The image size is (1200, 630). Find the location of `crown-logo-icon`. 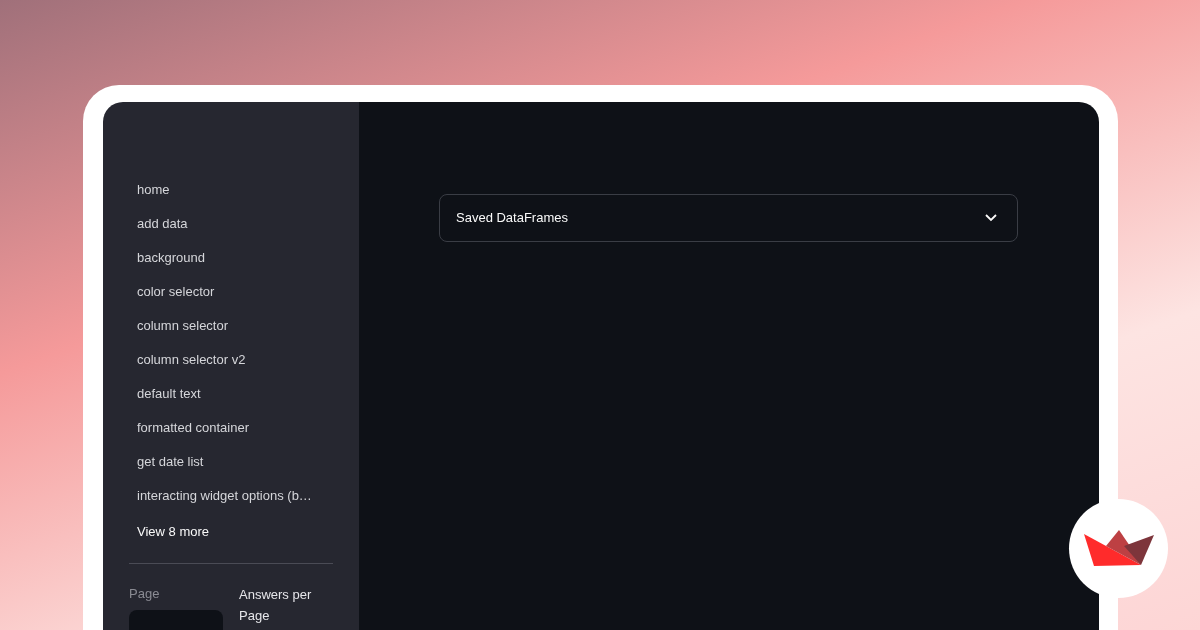

crown-logo-icon is located at coordinates (1118, 548).